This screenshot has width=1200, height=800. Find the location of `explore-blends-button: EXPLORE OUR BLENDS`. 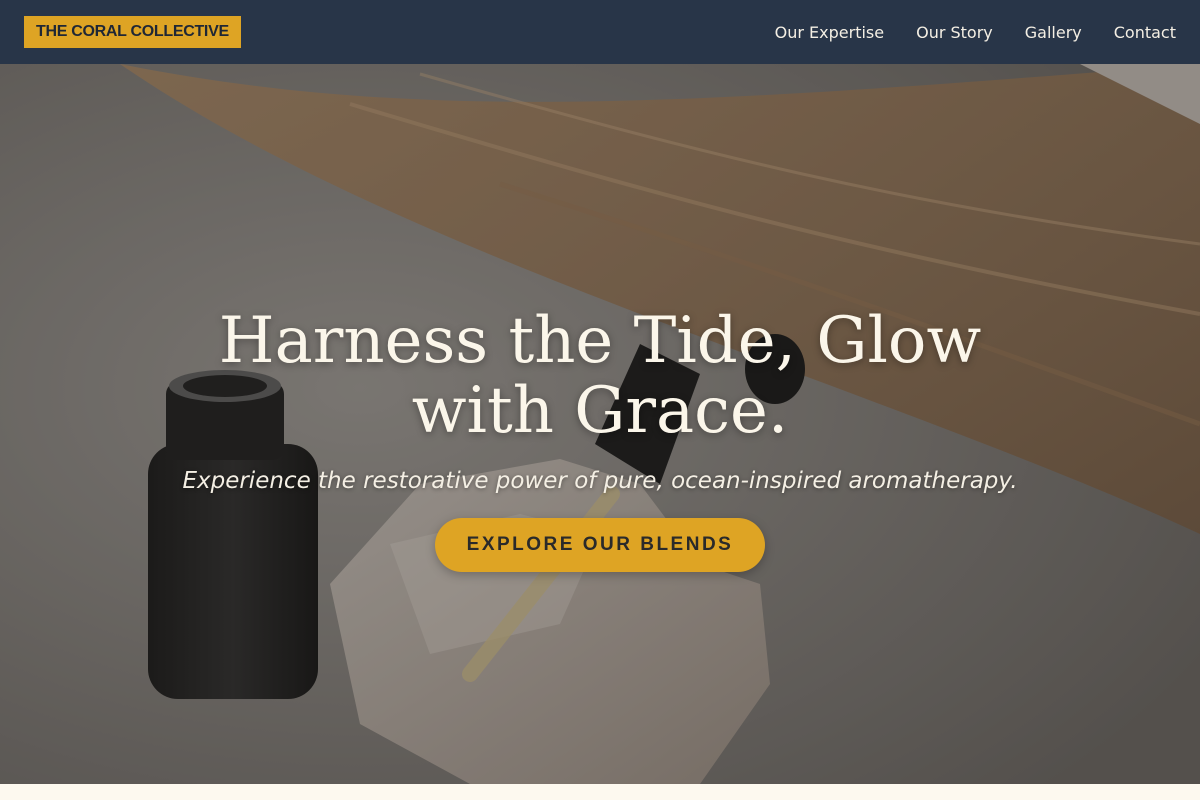

explore-blends-button: EXPLORE OUR BLENDS is located at coordinates (600, 545).